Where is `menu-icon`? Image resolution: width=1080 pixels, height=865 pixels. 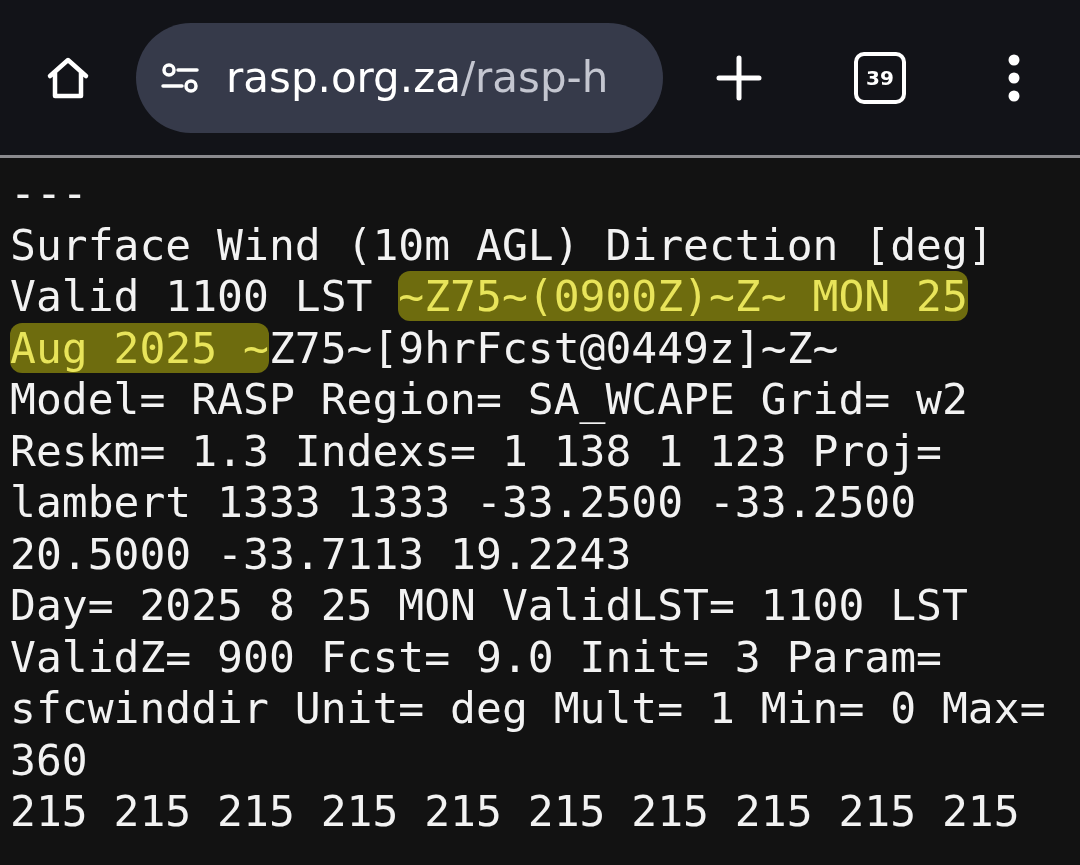 menu-icon is located at coordinates (1014, 77).